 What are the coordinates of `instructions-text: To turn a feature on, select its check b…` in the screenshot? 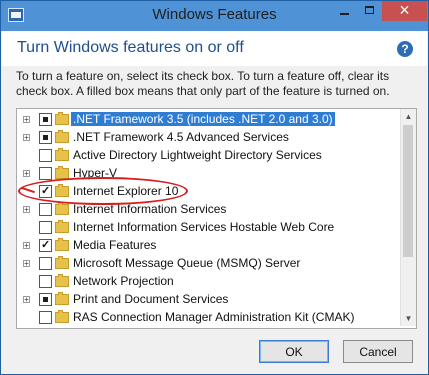 It's located at (203, 83).